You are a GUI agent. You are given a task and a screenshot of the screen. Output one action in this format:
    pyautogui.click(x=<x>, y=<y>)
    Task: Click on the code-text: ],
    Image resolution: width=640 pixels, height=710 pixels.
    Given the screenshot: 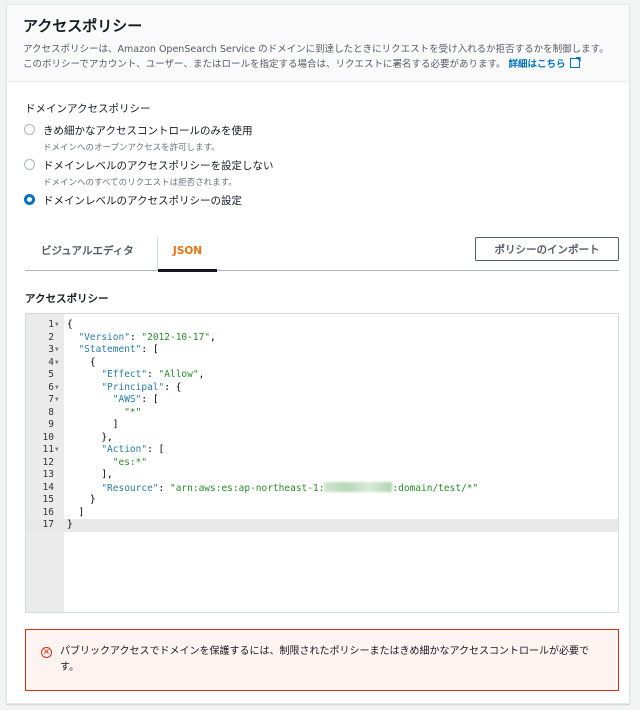 What is the action you would take?
    pyautogui.click(x=90, y=475)
    